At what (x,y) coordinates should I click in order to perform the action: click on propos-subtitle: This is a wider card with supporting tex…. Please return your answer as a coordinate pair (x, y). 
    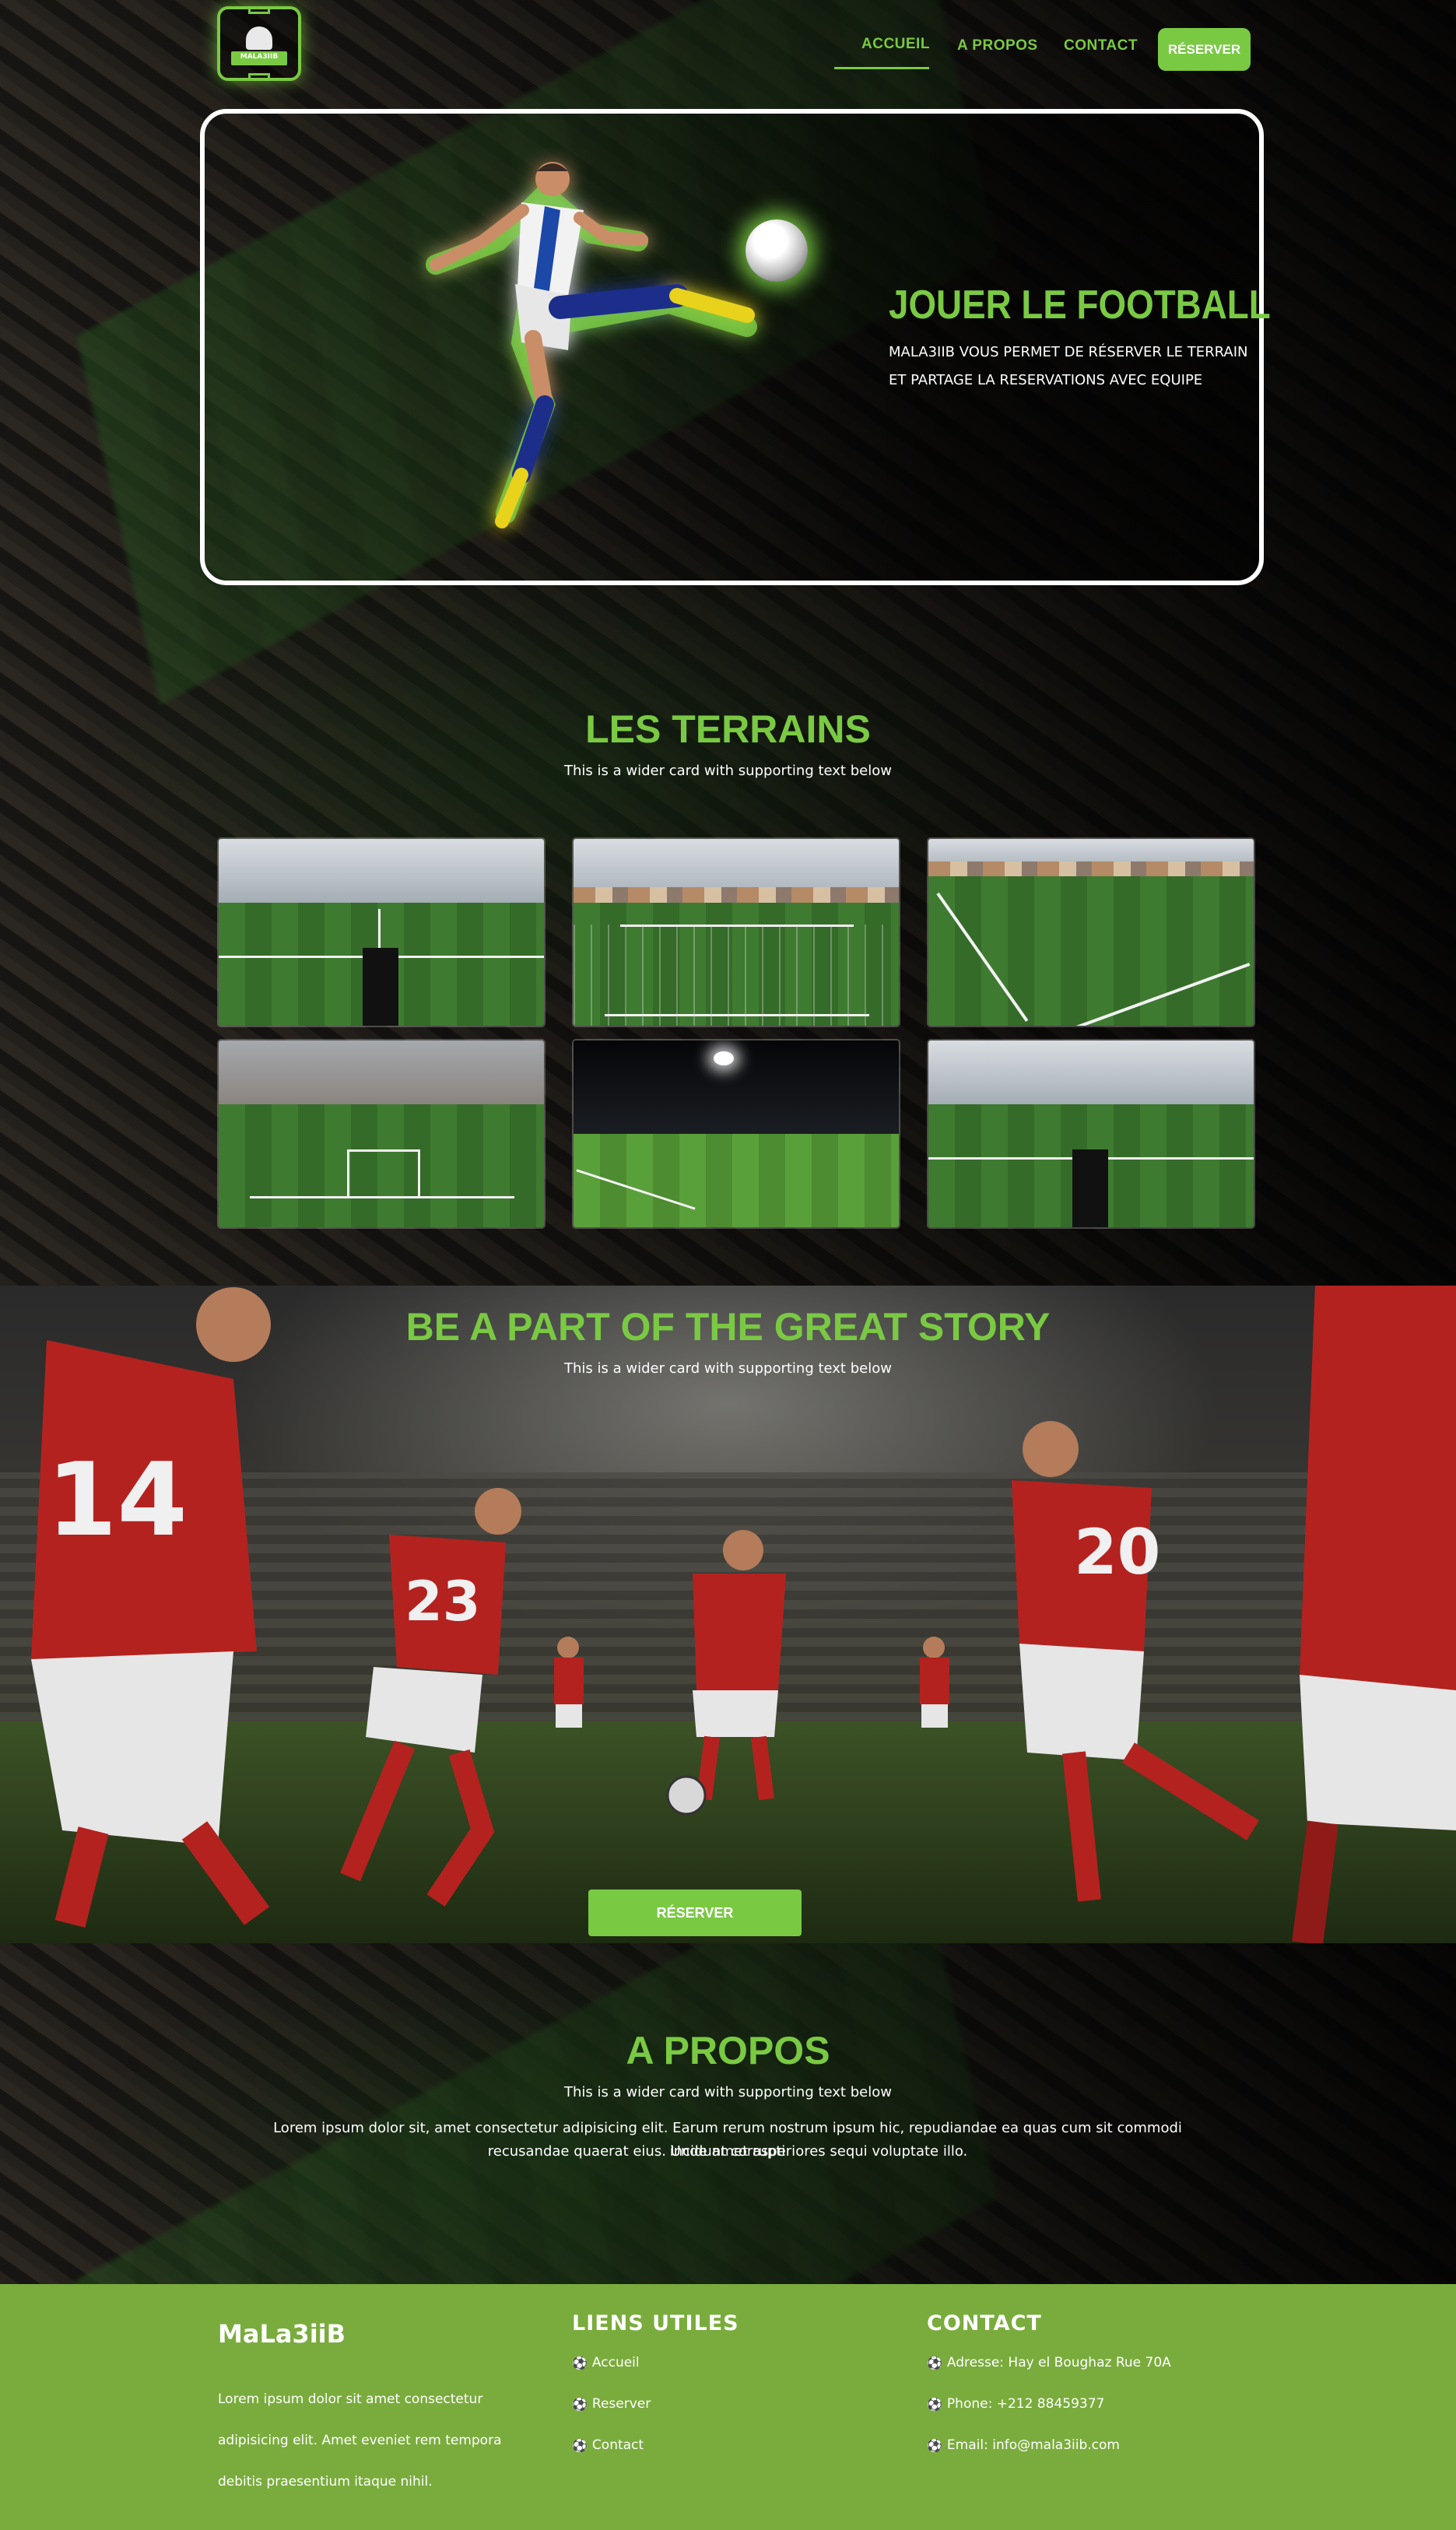
    Looking at the image, I should click on (728, 2092).